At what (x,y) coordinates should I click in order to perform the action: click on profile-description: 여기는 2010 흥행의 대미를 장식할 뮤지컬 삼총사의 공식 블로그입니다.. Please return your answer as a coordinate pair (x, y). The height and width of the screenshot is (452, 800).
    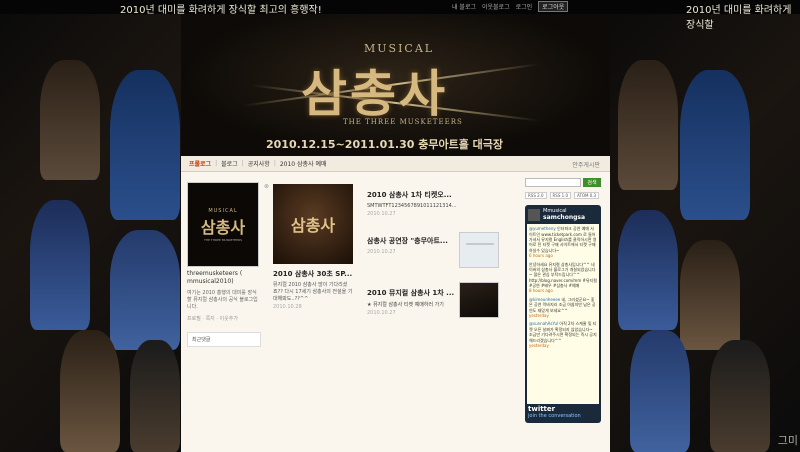
    Looking at the image, I should click on (222, 299).